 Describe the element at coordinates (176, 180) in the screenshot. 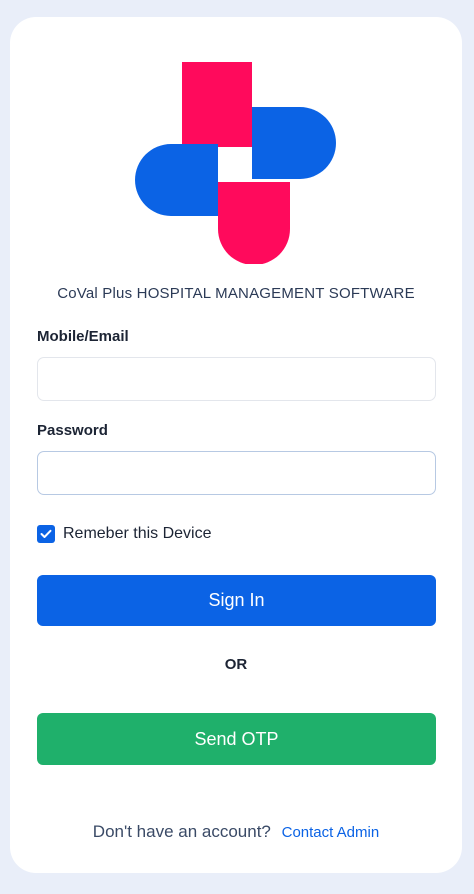

I see `logo-blue-left-bar` at that location.